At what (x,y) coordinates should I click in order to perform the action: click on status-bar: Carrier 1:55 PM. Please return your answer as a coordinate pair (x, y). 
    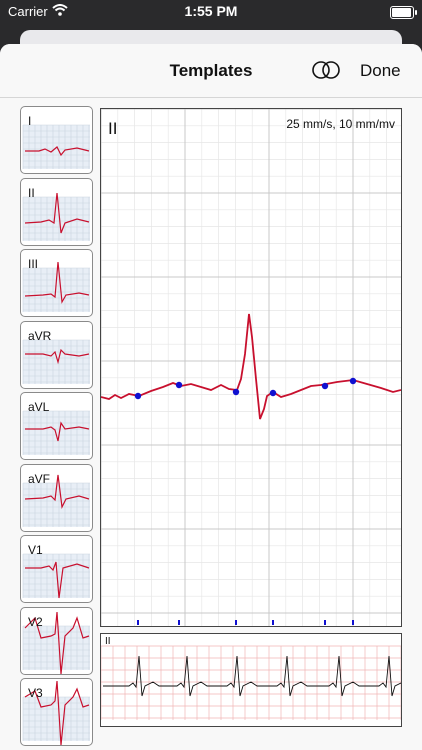
    Looking at the image, I should click on (211, 12).